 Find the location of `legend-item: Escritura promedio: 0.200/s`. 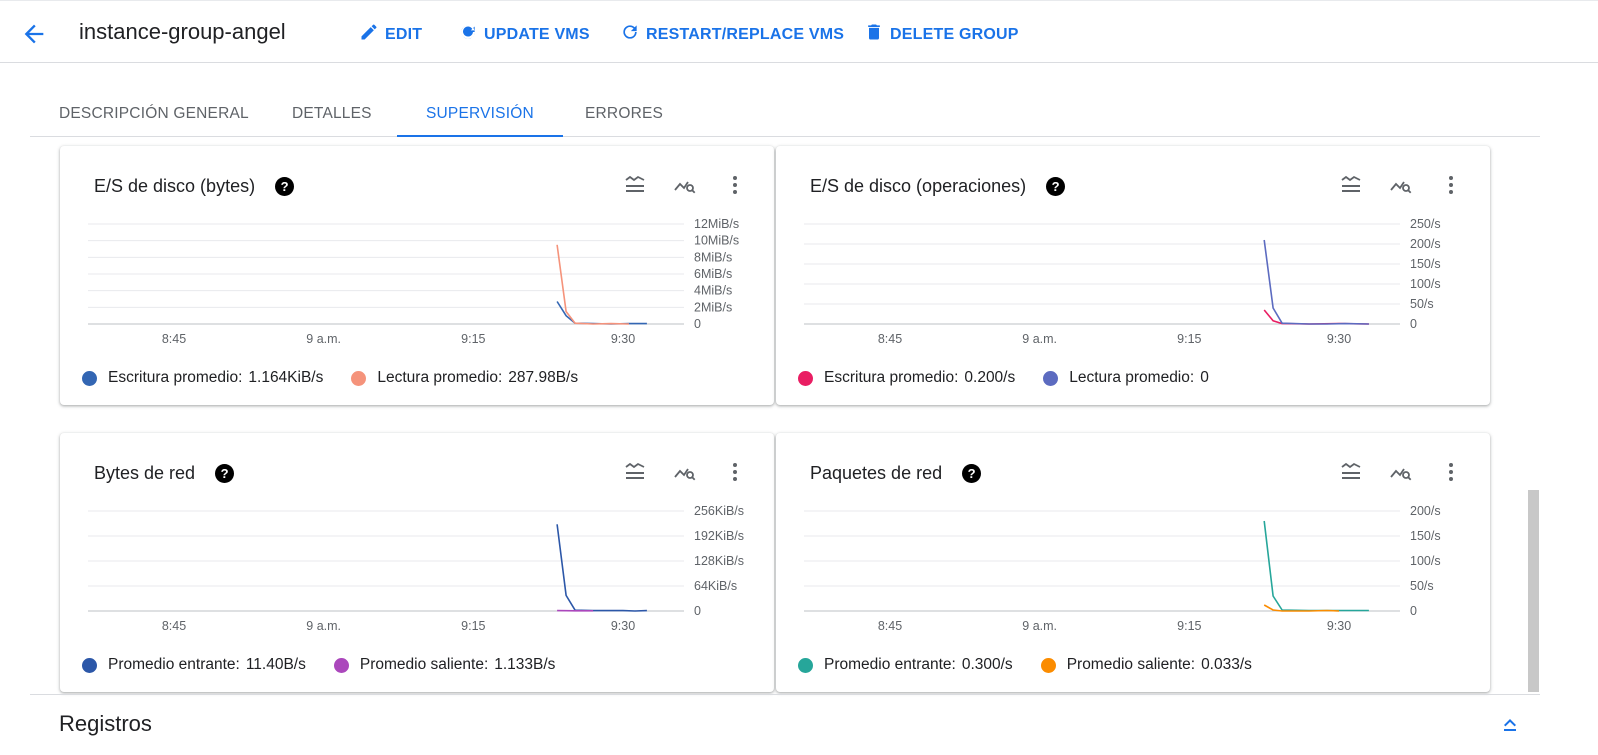

legend-item: Escritura promedio: 0.200/s is located at coordinates (906, 378).